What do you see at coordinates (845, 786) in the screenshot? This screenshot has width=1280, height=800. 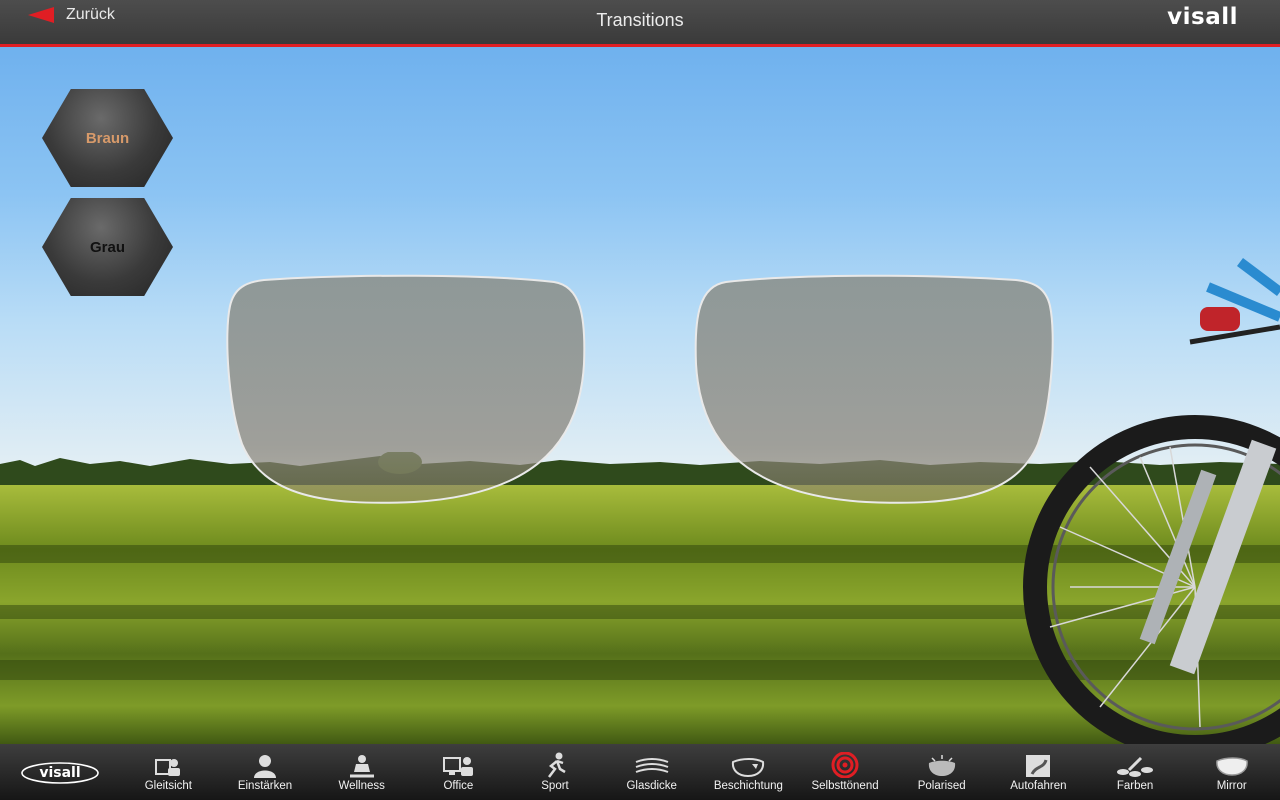 I see `tab-label: Selbsttönend` at bounding box center [845, 786].